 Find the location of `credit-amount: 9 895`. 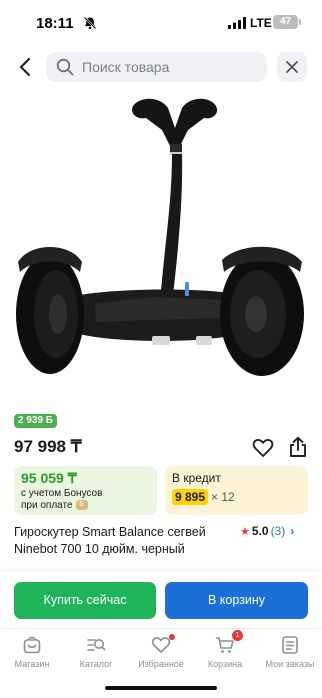

credit-amount: 9 895 is located at coordinates (190, 497).